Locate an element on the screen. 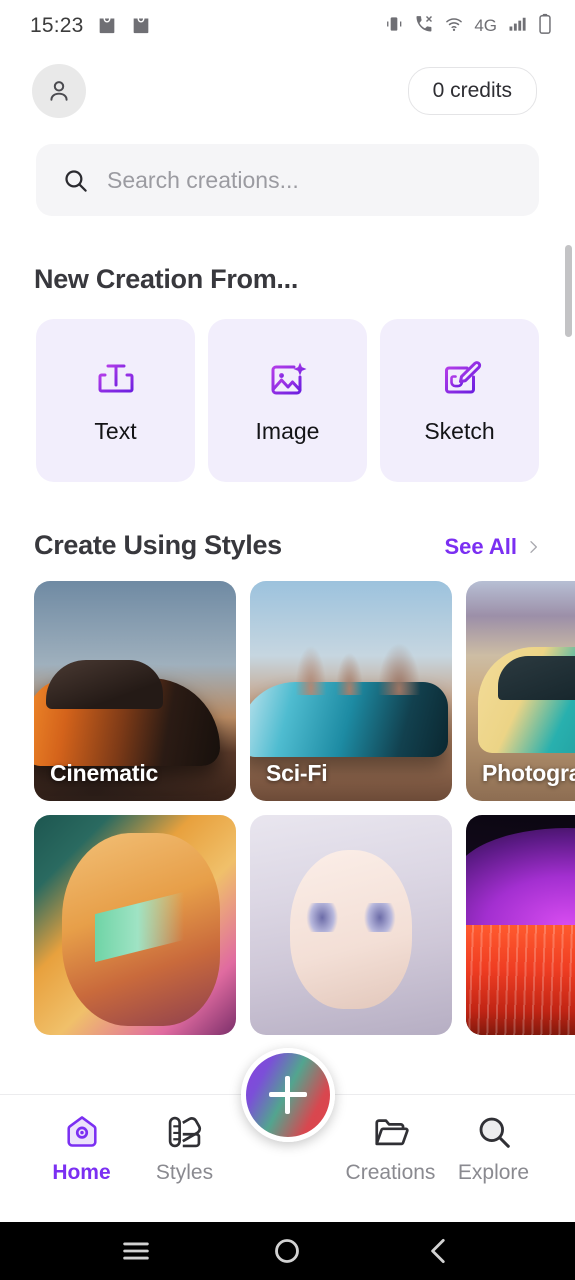  nav-label-home: Home is located at coordinates (81, 1172).